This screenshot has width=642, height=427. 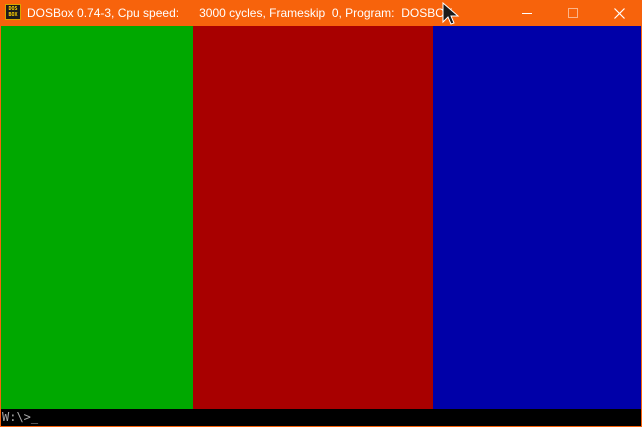 I want to click on maximize-button, so click(x=573, y=13).